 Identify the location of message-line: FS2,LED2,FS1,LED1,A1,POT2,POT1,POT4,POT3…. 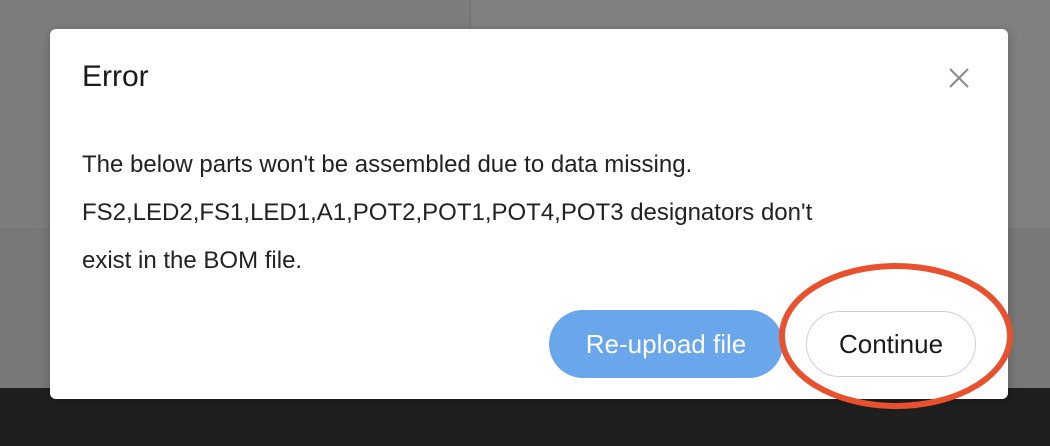
(447, 212).